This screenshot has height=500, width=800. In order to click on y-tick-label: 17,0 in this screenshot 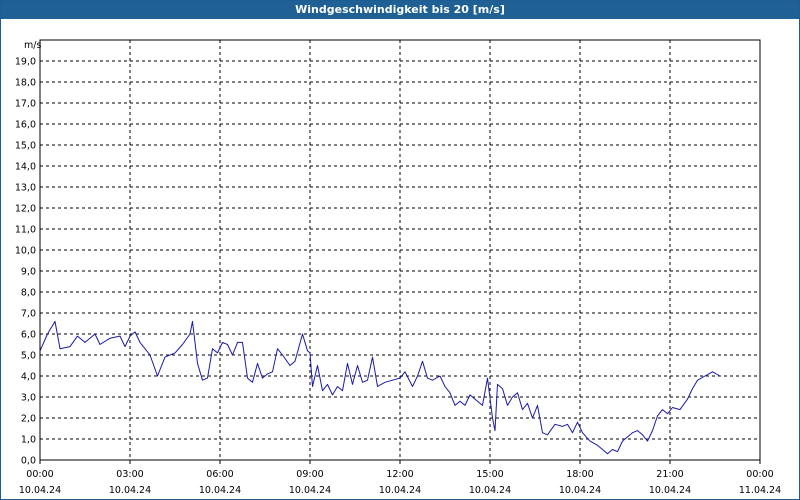, I will do `click(25, 104)`.